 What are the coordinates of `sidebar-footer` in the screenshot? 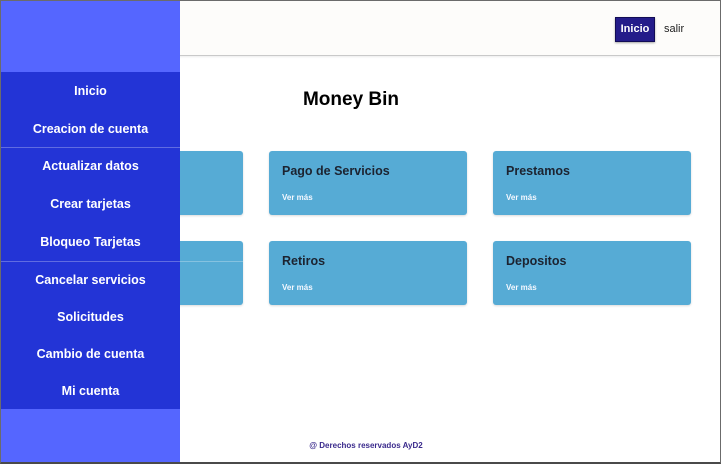 It's located at (90, 435).